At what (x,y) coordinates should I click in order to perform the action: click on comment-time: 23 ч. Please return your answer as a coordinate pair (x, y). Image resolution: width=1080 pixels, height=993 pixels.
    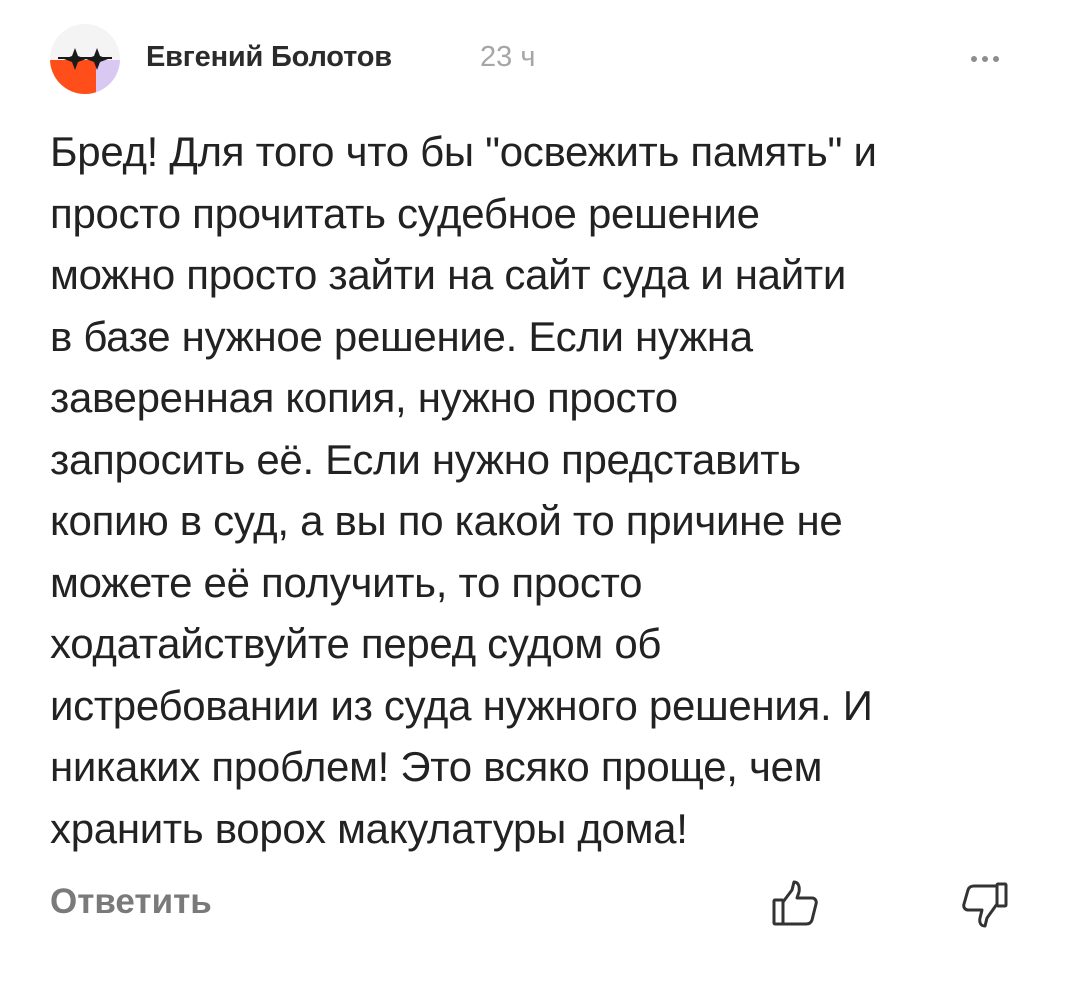
    Looking at the image, I should click on (508, 57).